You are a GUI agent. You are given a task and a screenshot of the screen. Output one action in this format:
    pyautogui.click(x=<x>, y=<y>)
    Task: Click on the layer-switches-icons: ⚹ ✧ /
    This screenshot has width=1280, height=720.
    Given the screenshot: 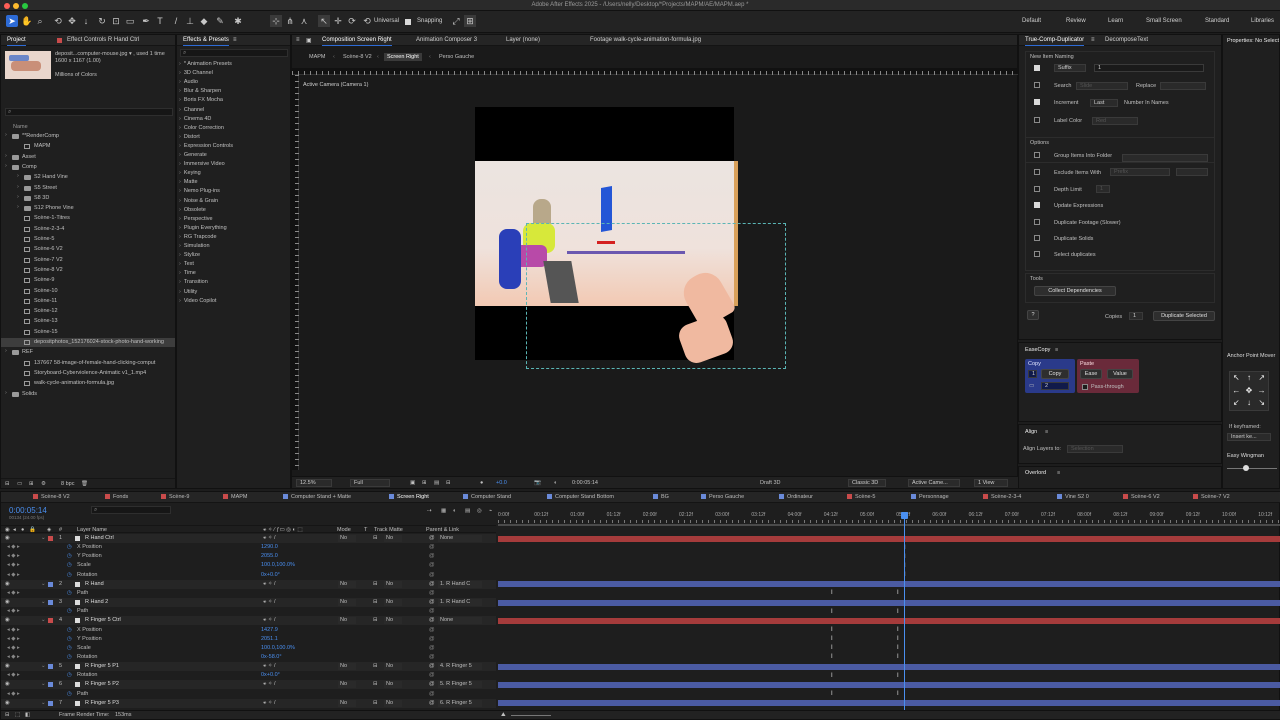 What is the action you would take?
    pyautogui.click(x=269, y=620)
    